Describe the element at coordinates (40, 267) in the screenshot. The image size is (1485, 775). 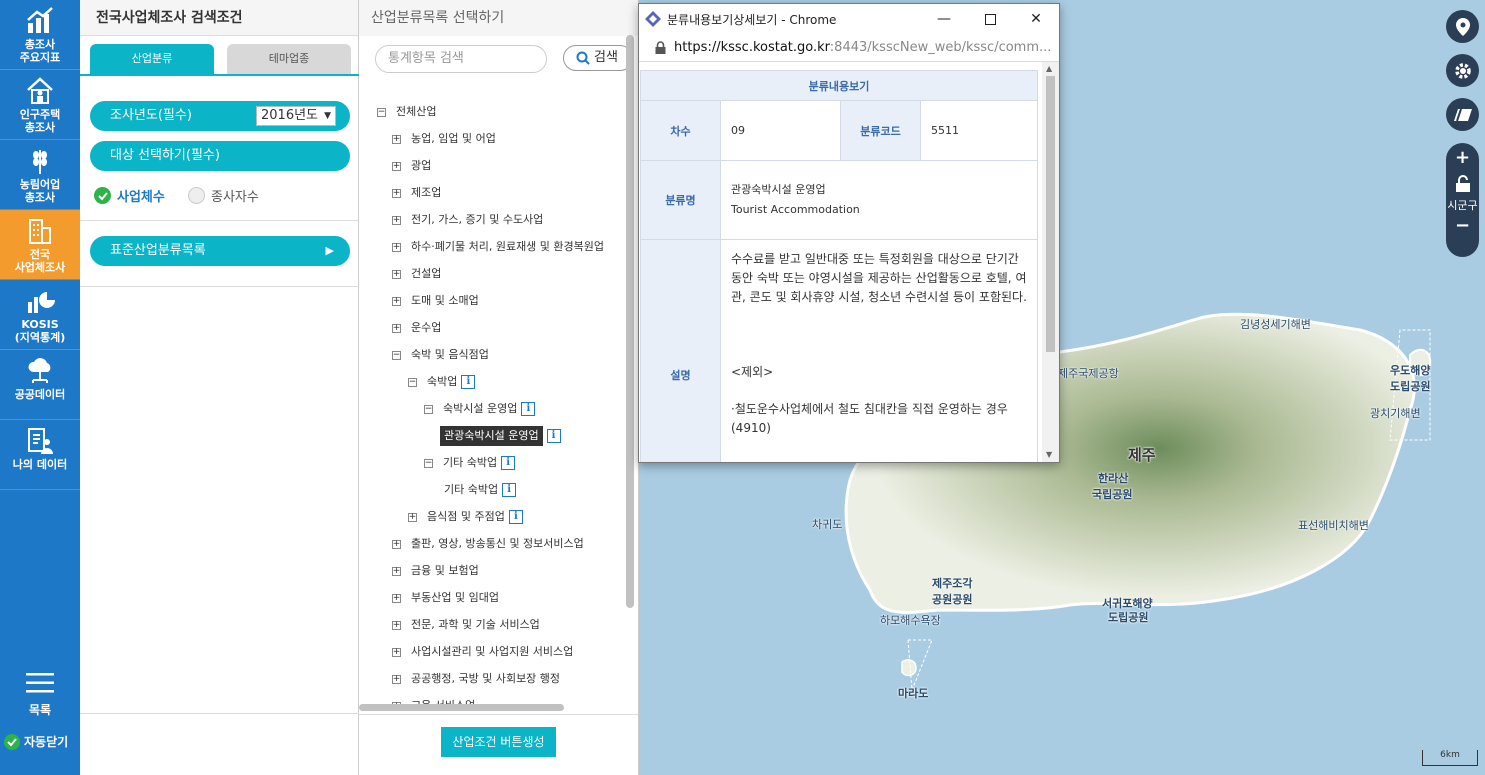
I see `nav-label: 사업체조사` at that location.